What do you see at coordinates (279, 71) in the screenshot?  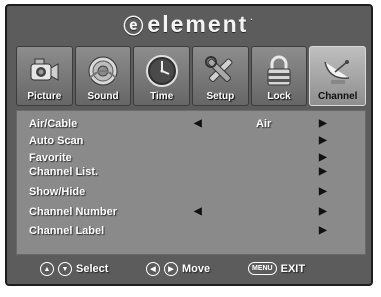 I see `padlock-icon` at bounding box center [279, 71].